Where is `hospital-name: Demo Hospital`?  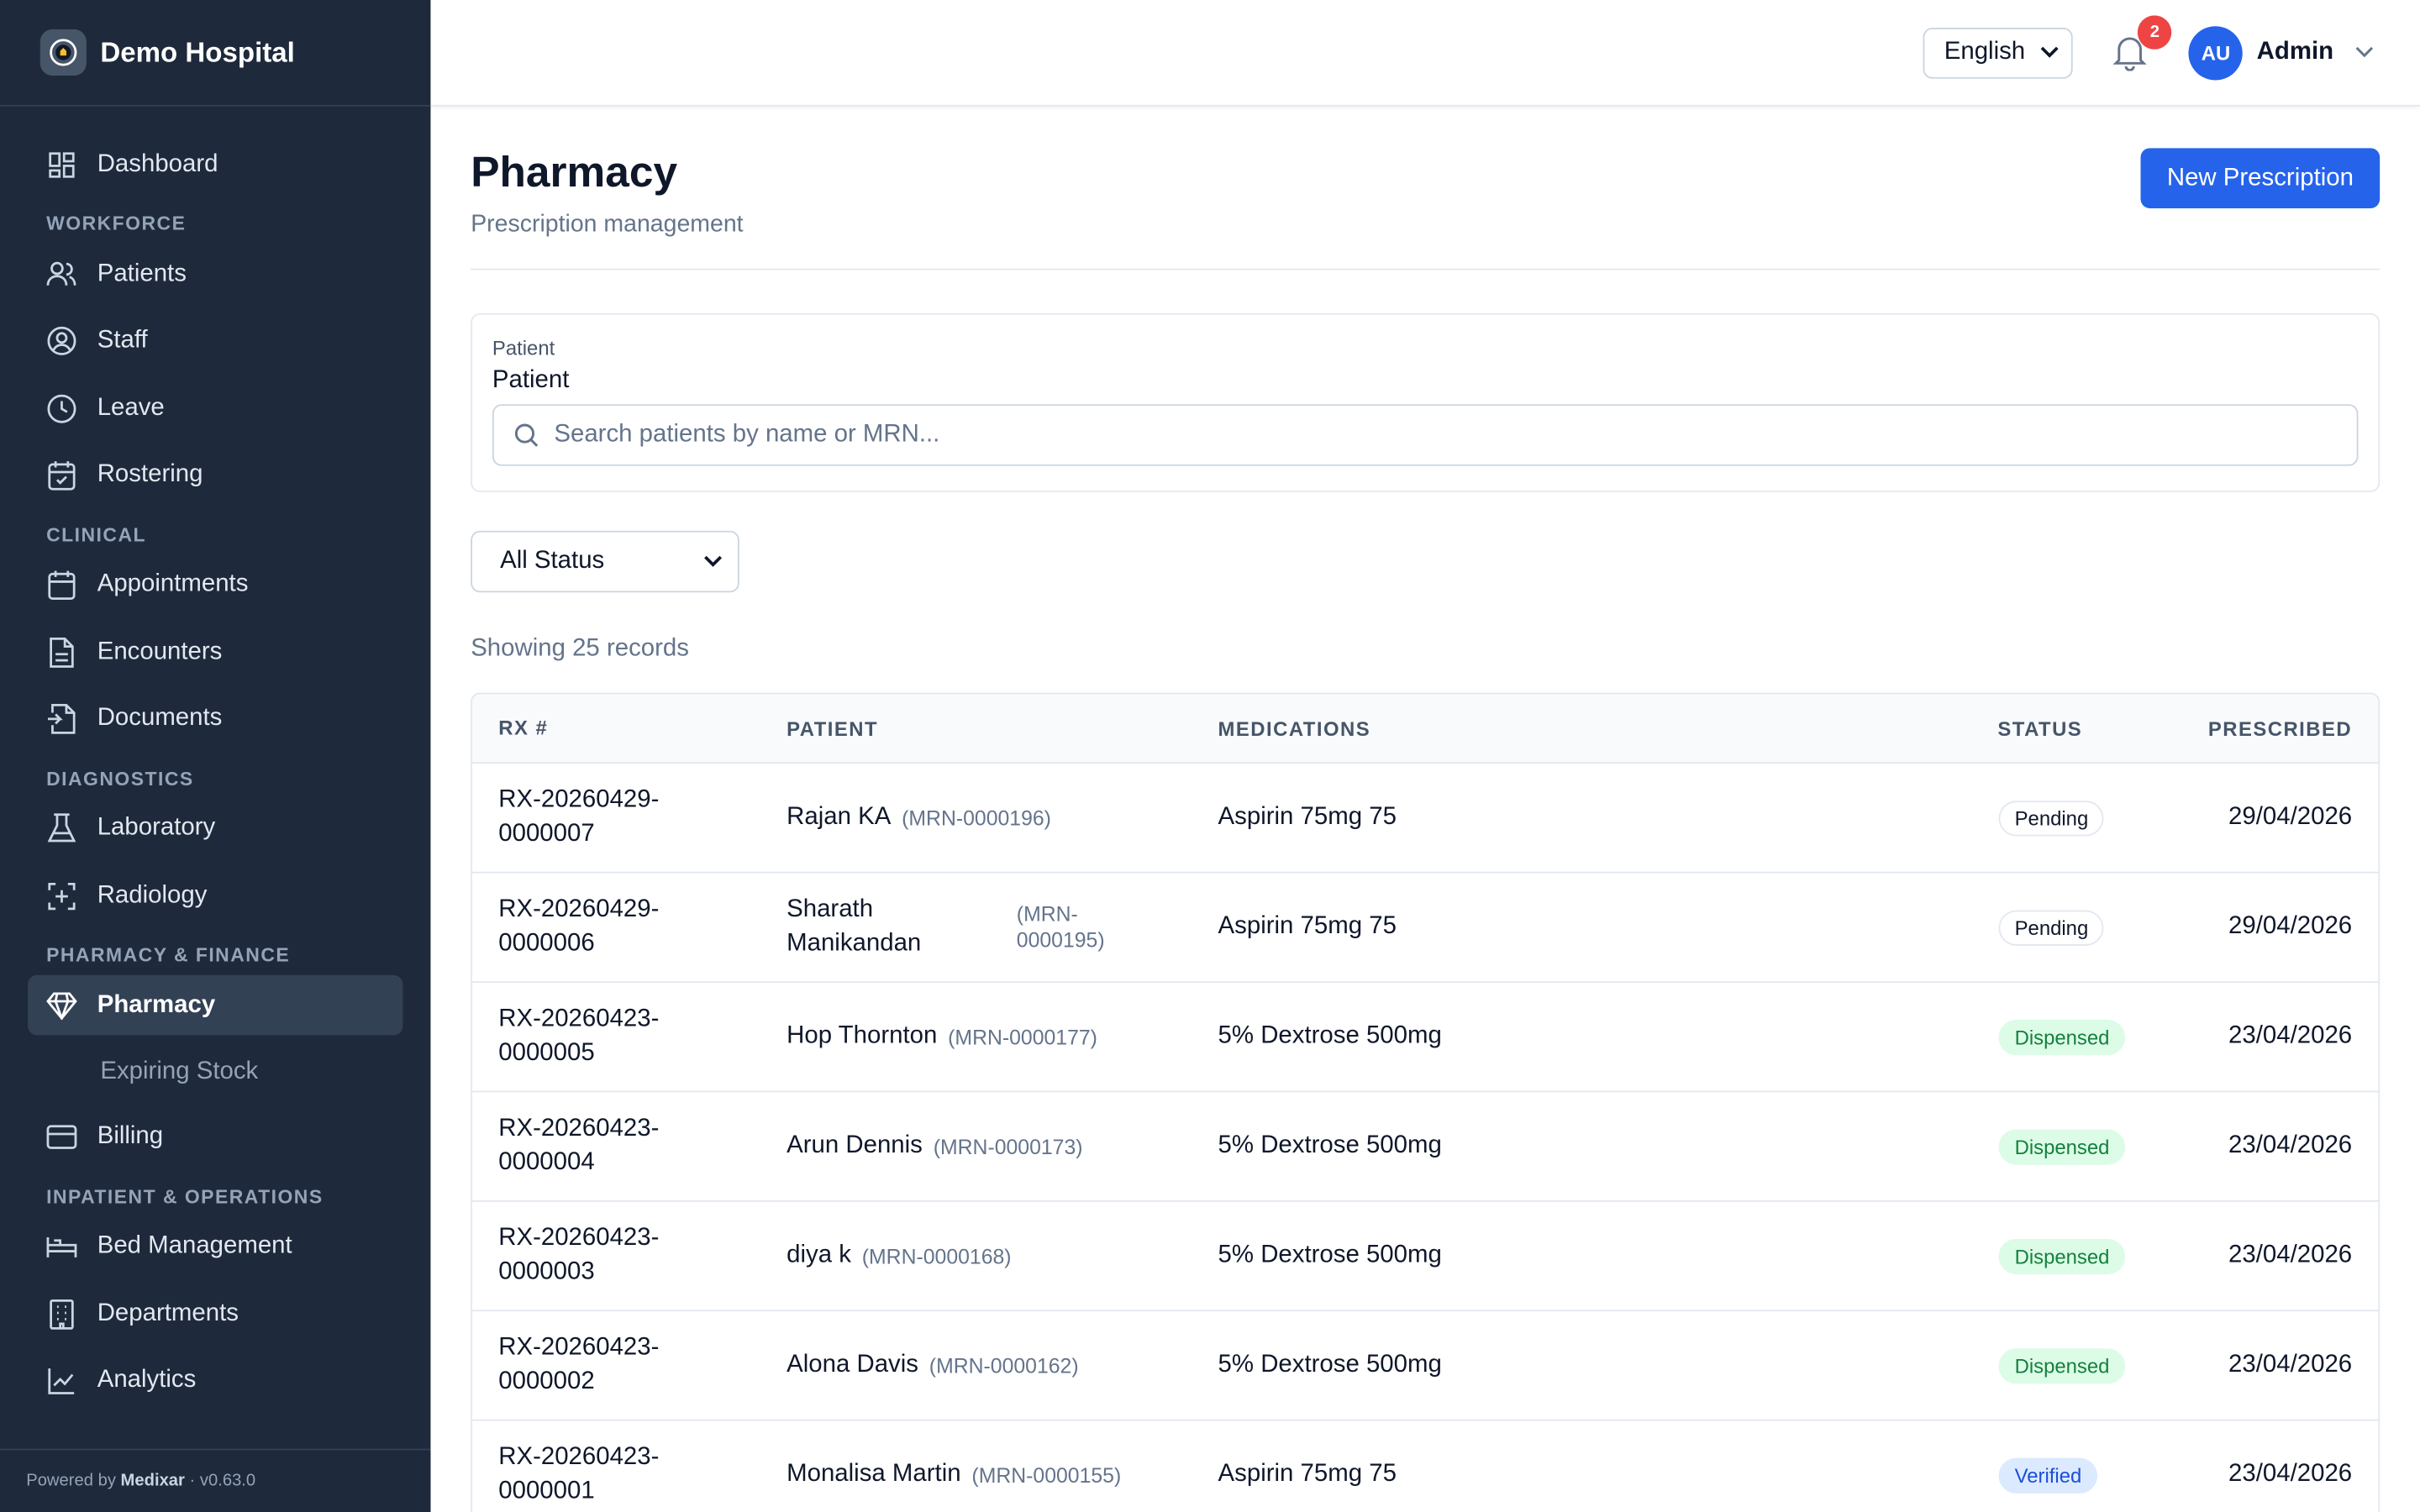
hospital-name: Demo Hospital is located at coordinates (197, 51).